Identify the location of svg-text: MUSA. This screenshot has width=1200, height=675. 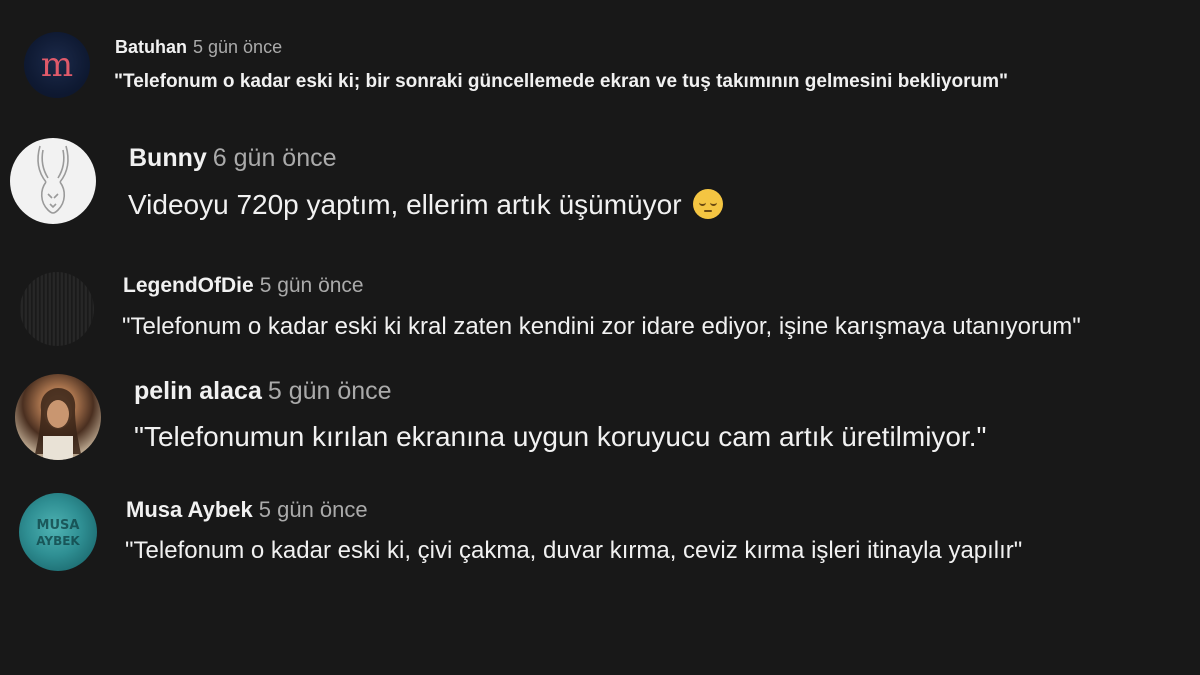
(58, 525).